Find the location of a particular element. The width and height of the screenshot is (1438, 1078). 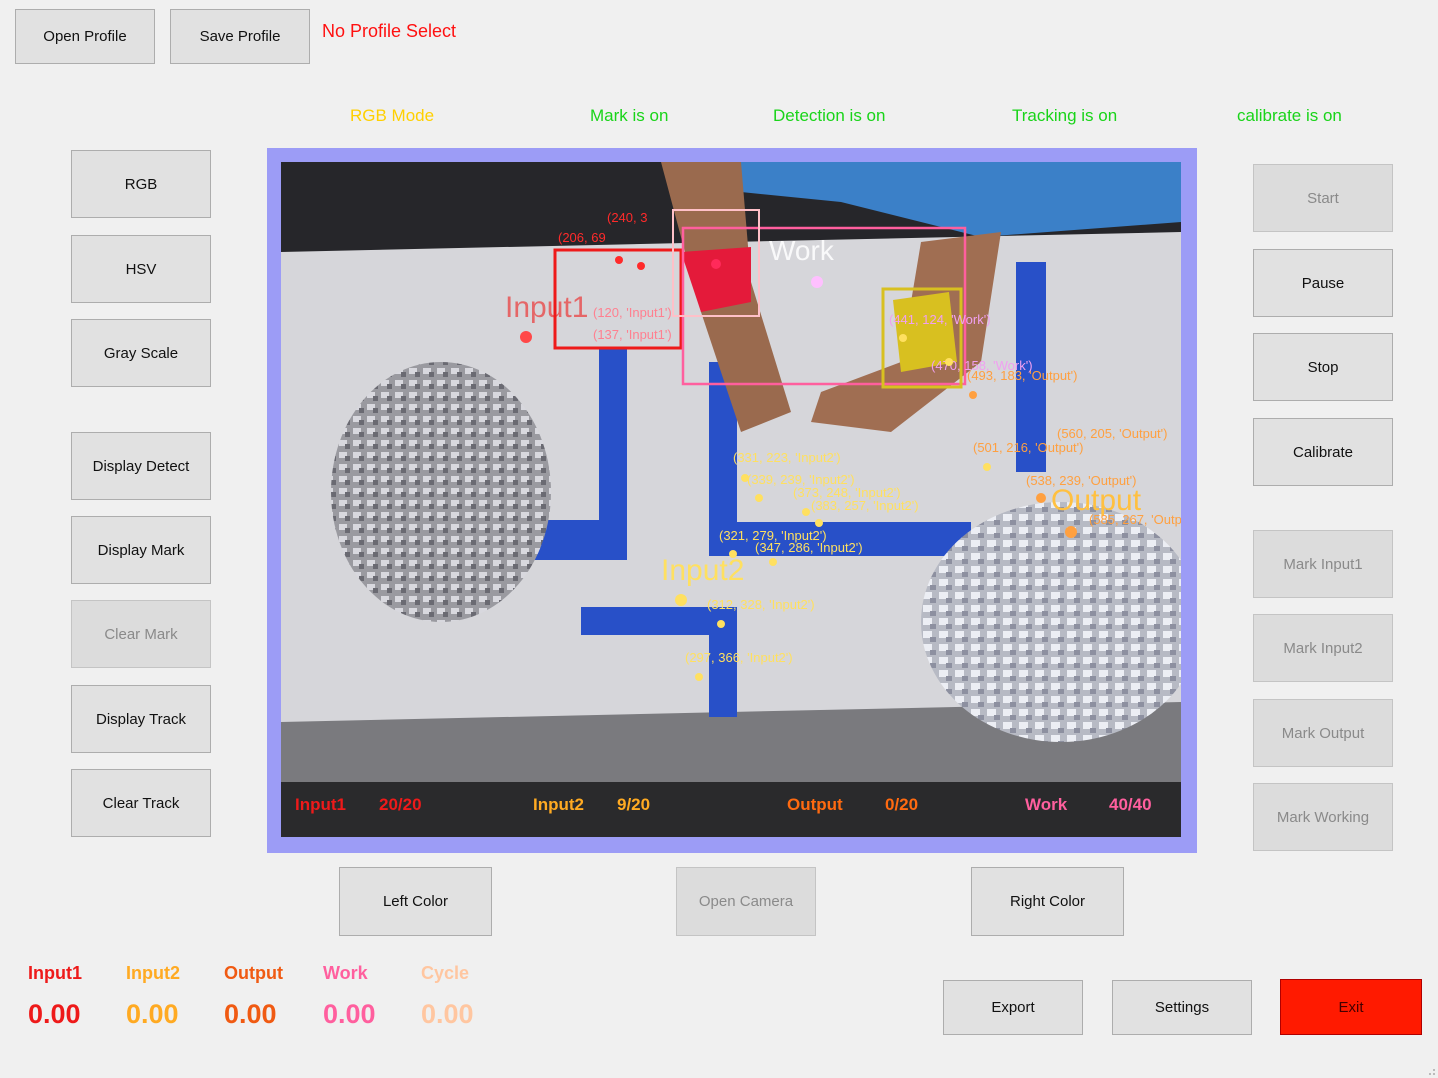

metric-cycle-label: Cycle is located at coordinates (445, 973).